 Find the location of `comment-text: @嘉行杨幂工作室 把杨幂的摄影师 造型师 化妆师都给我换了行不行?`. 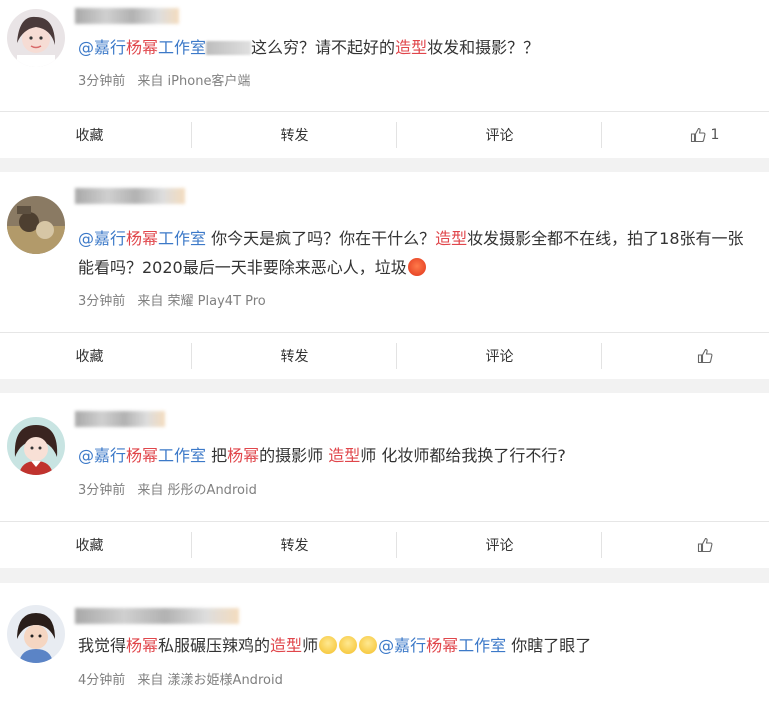

comment-text: @嘉行杨幂工作室 把杨幂的摄影师 造型师 化妆师都给我换了行不行? is located at coordinates (418, 455).